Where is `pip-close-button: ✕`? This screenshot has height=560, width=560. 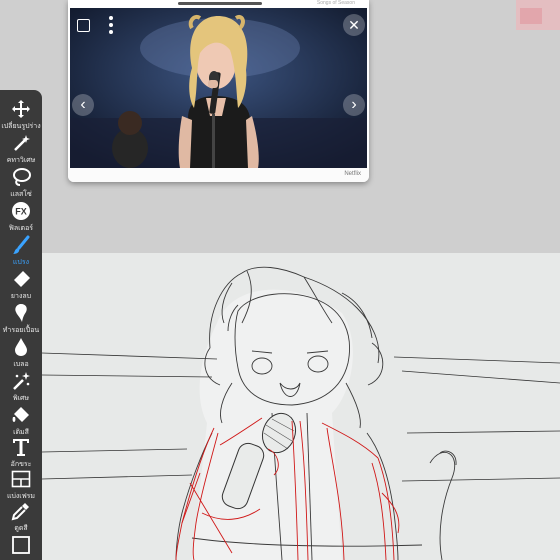 pip-close-button: ✕ is located at coordinates (354, 25).